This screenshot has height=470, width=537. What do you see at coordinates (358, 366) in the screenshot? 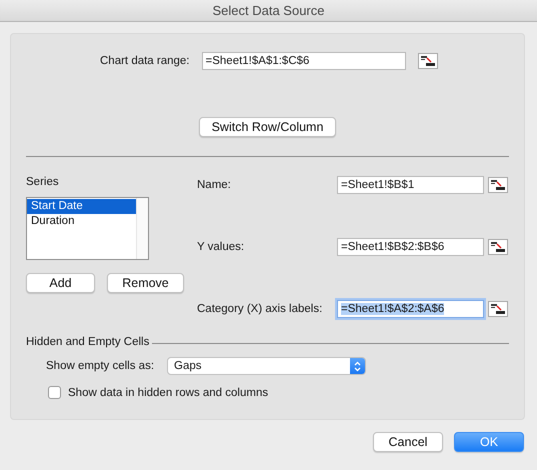
I see `chevron-up-down-icon` at bounding box center [358, 366].